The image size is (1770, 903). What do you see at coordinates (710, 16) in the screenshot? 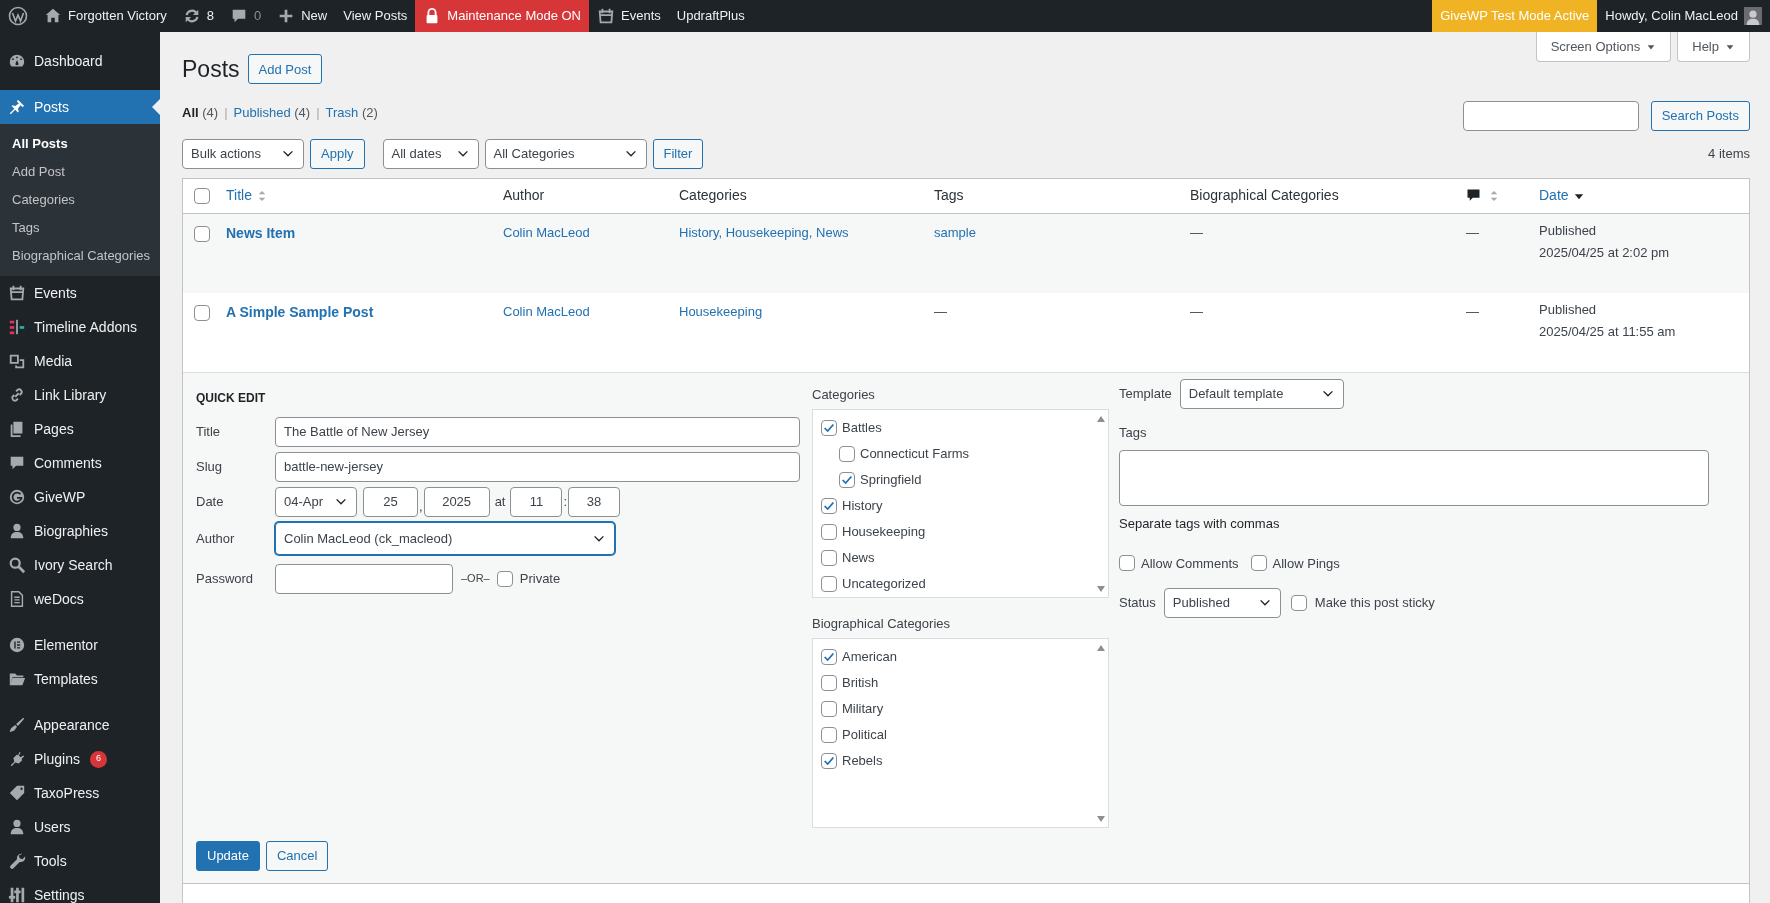
I see `toolbar-link: UpdraftPlus` at bounding box center [710, 16].